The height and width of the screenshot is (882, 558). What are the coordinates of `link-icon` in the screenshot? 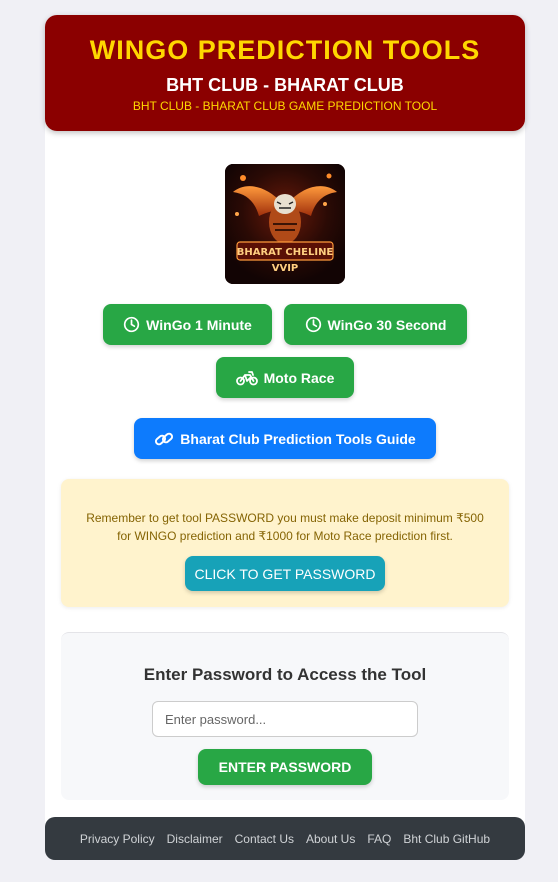 It's located at (164, 439).